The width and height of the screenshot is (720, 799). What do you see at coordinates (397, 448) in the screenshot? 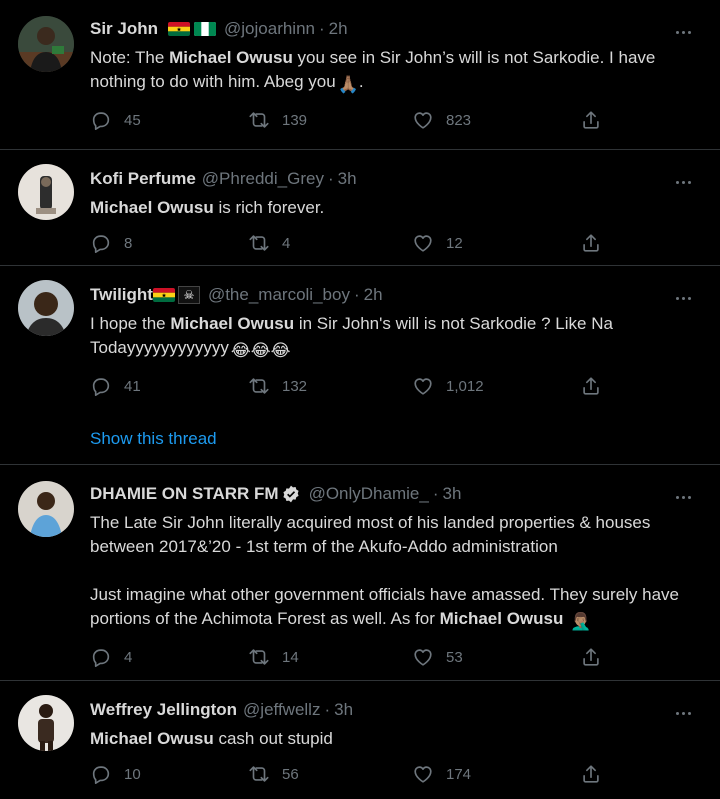
I see `show-thread-link: Show this thread` at bounding box center [397, 448].